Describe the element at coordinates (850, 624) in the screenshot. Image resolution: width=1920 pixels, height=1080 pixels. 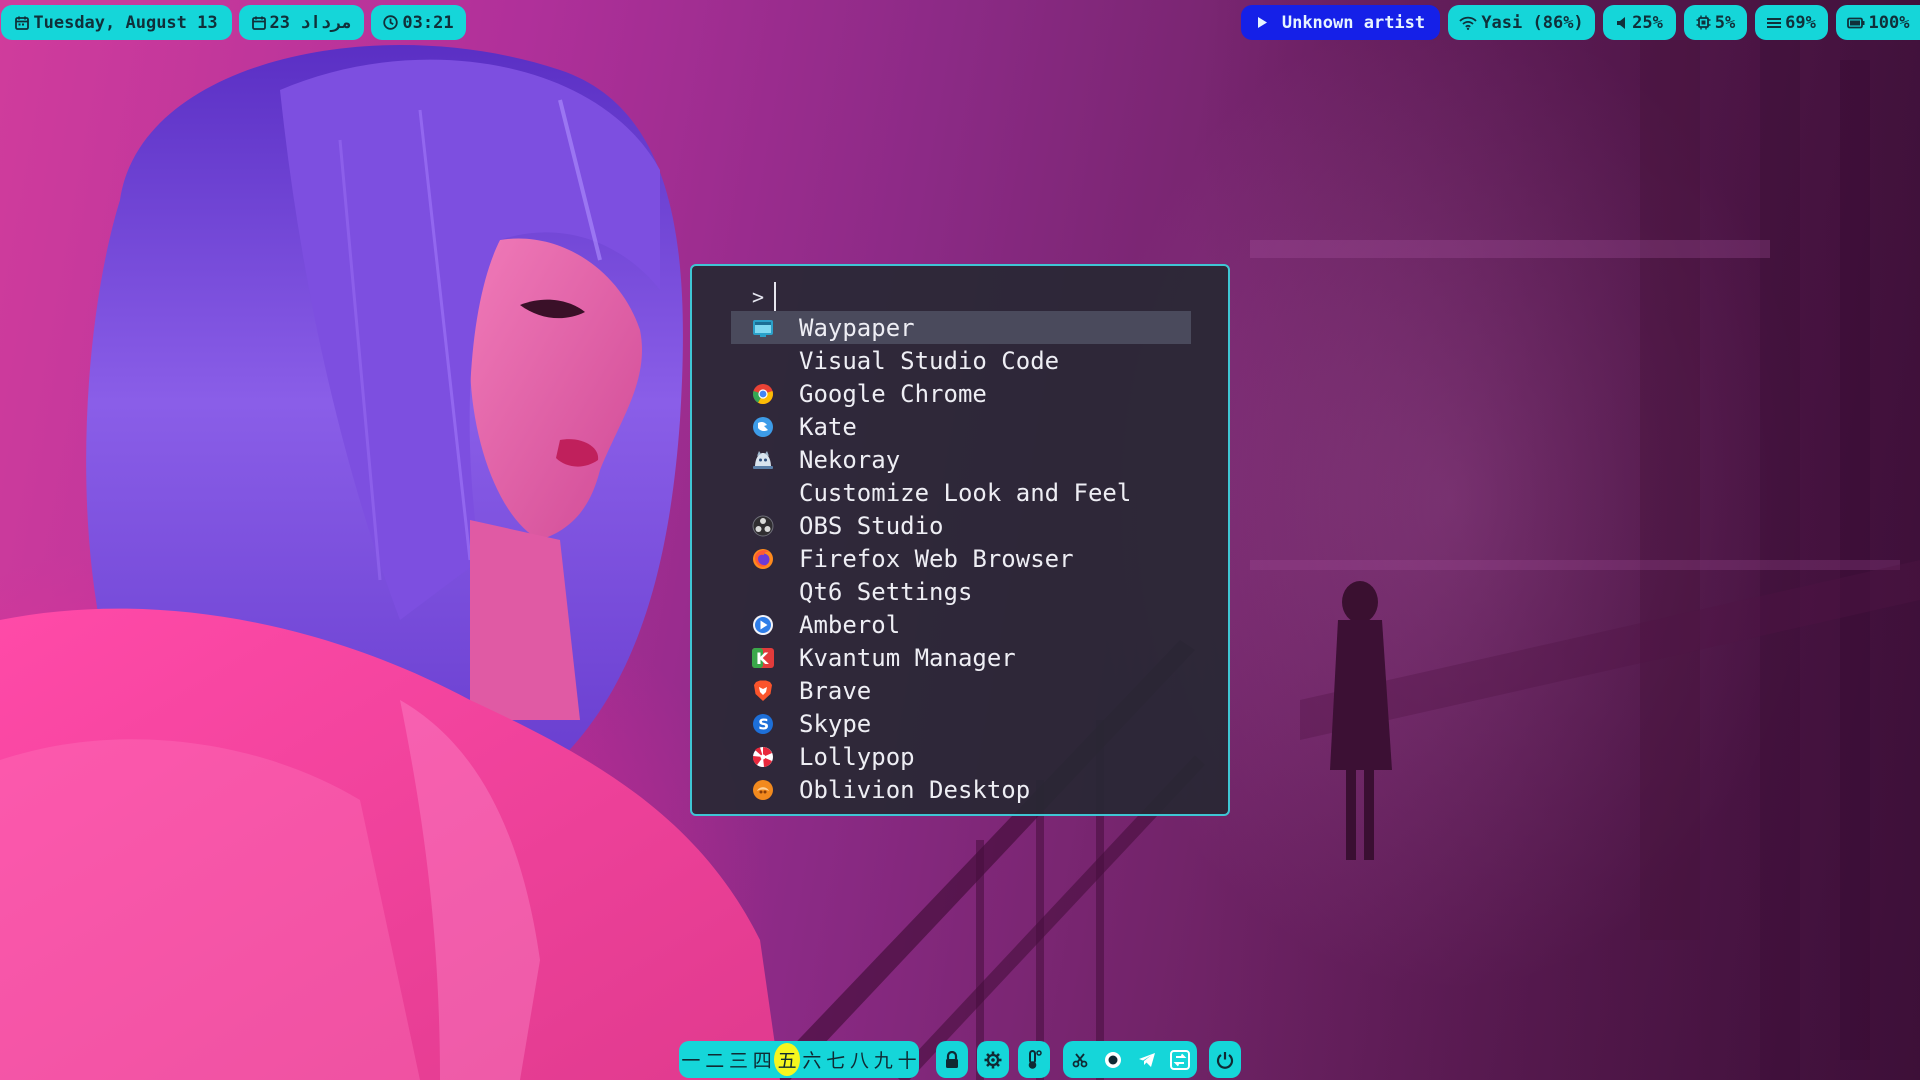
I see `list-item-label: Amberol` at that location.